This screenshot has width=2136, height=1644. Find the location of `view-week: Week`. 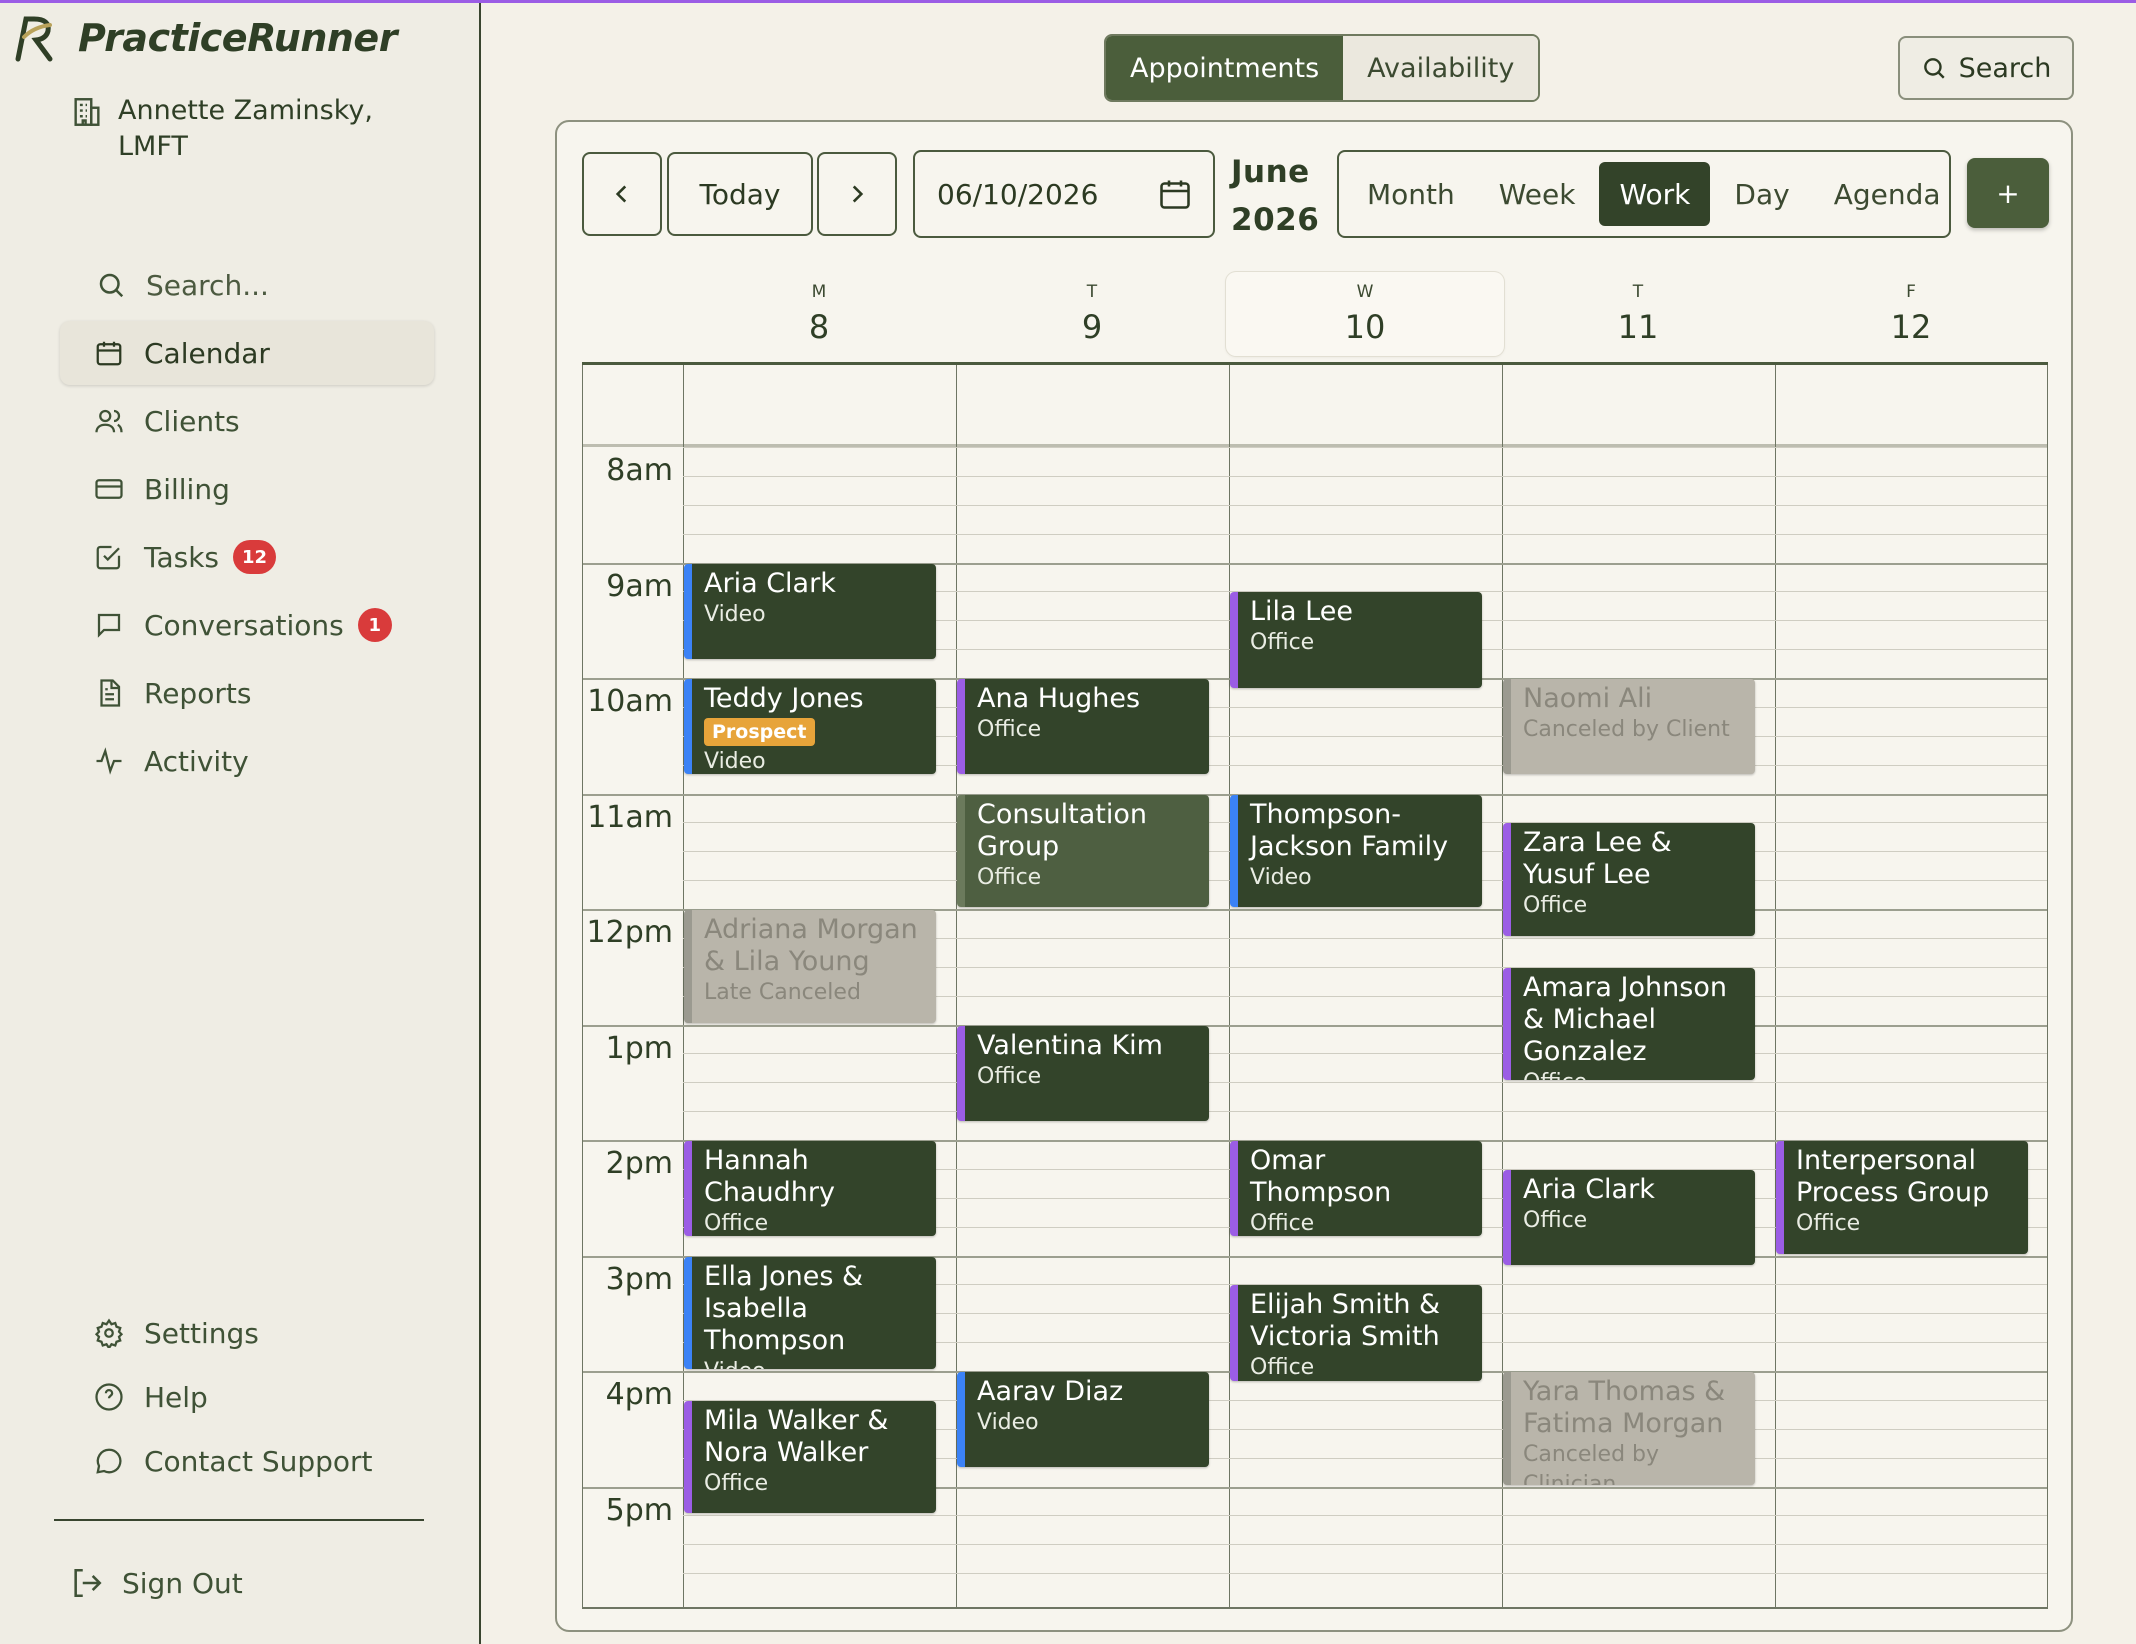

view-week: Week is located at coordinates (1537, 194).